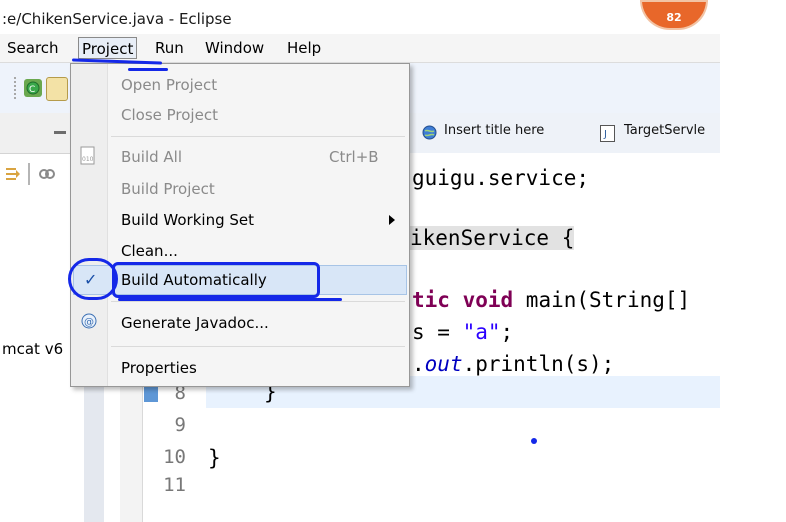 This screenshot has width=786, height=522. I want to click on keyword-static: tic, so click(437, 300).